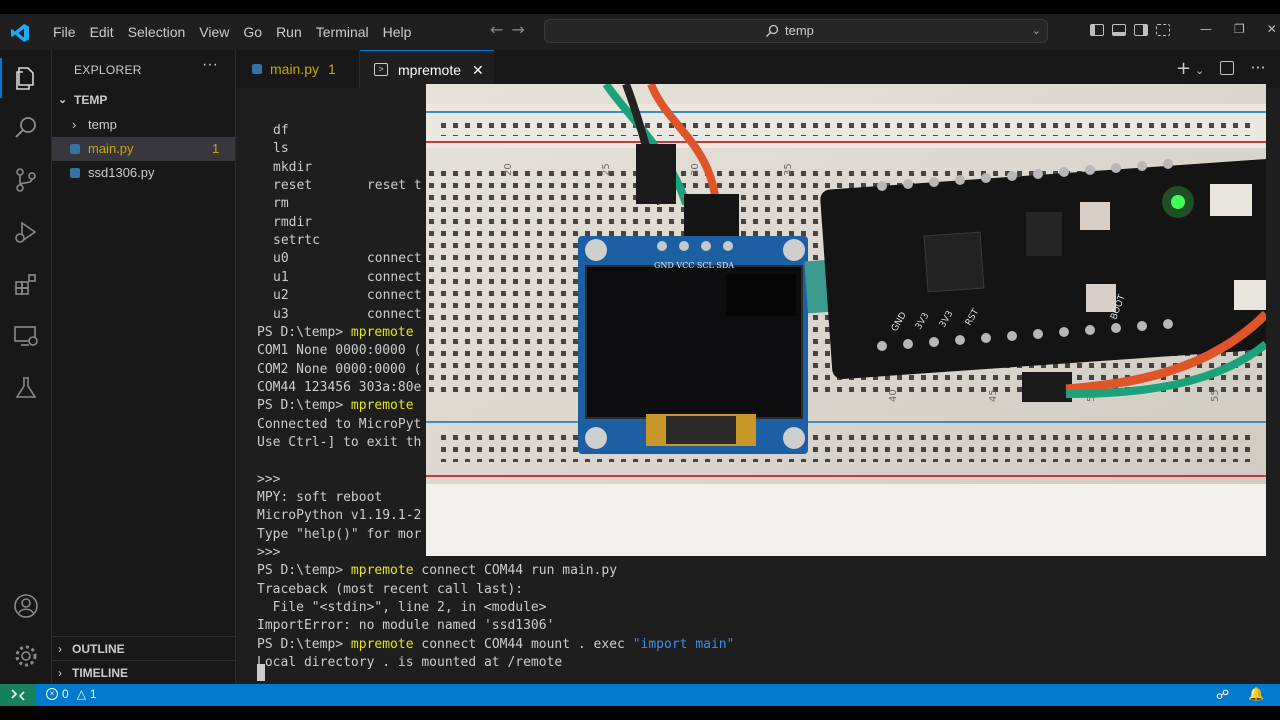 The height and width of the screenshot is (720, 1280). I want to click on terminal-text: COM2 None 0000:0000 (, so click(339, 369).